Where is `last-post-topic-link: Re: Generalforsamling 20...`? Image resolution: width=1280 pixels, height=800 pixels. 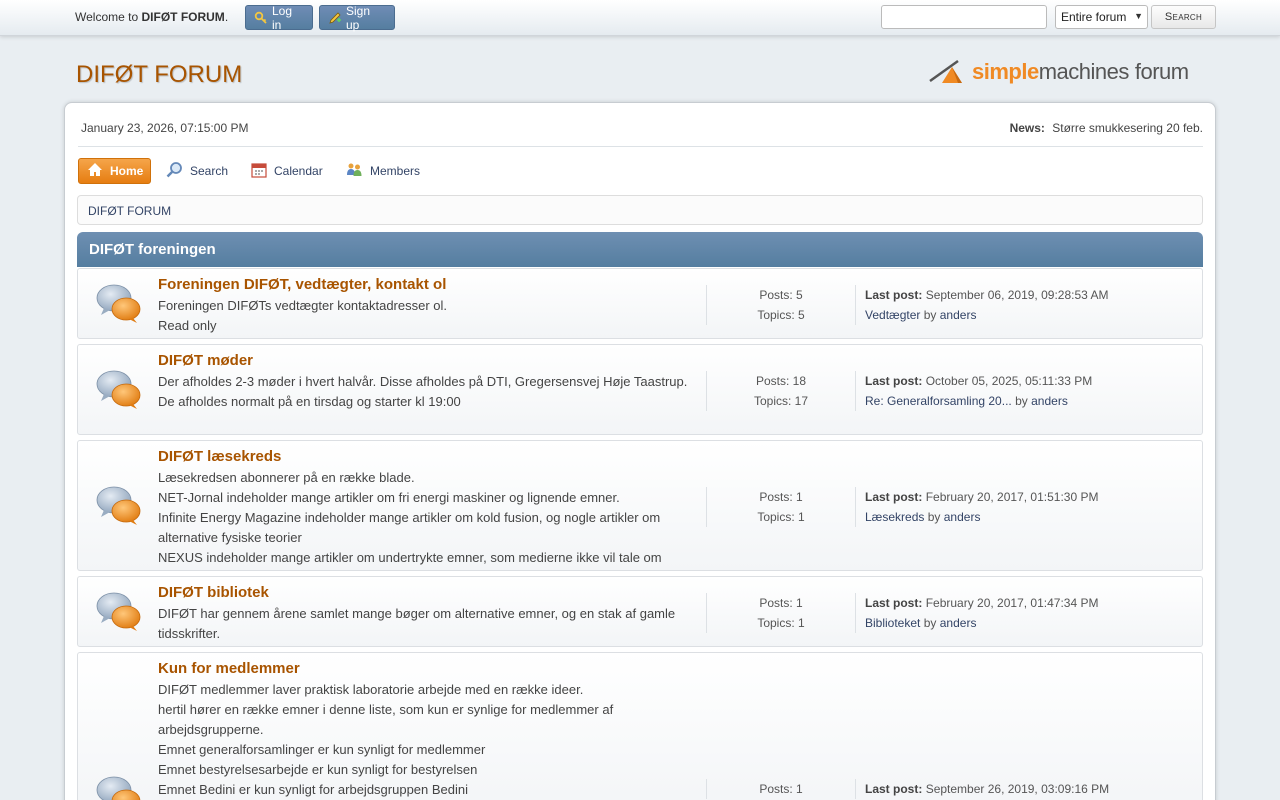 last-post-topic-link: Re: Generalforsamling 20... is located at coordinates (938, 401).